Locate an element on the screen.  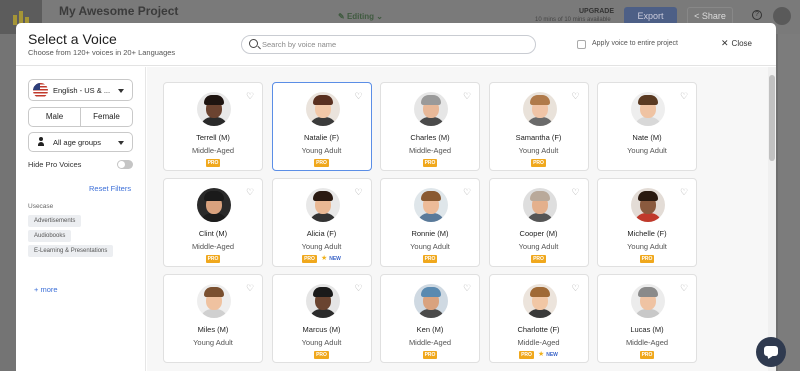
voice-name: Charlotte (F) is located at coordinates (538, 329).